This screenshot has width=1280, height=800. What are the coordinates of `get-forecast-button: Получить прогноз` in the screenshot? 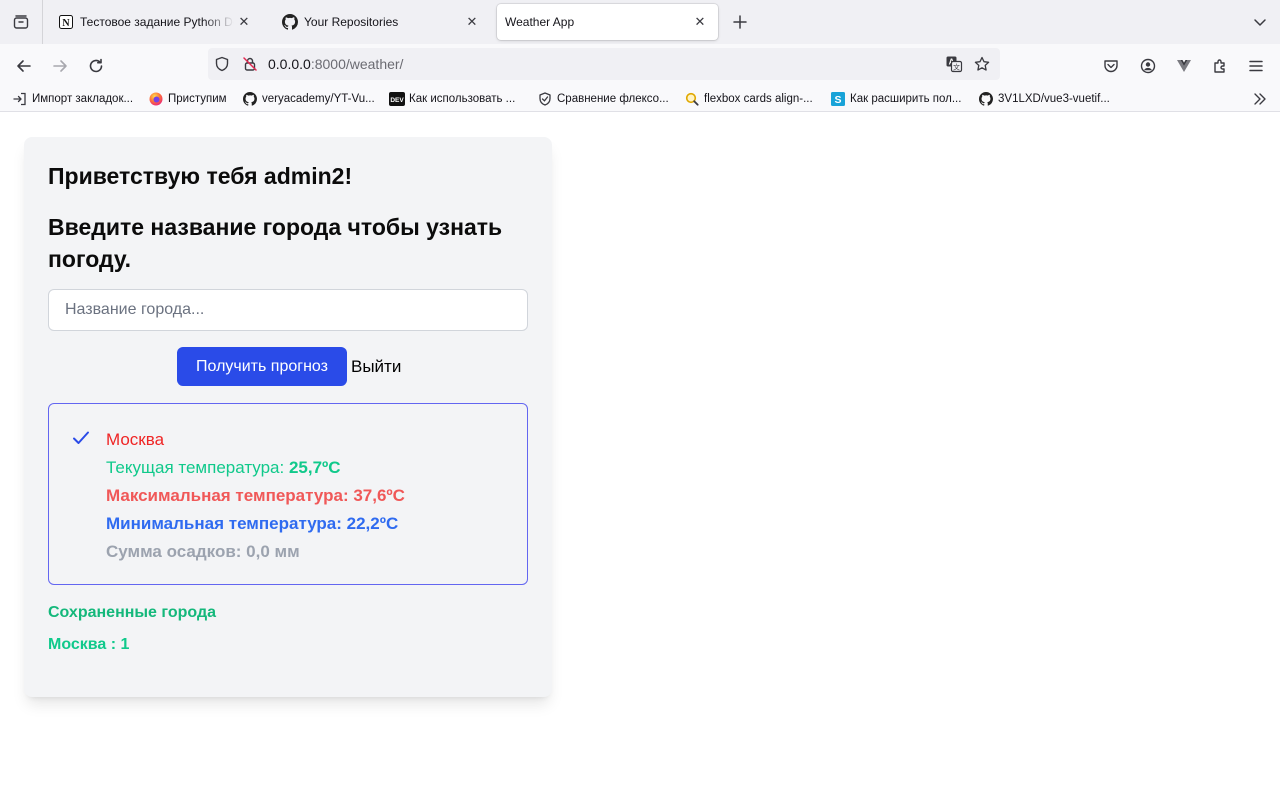 It's located at (262, 366).